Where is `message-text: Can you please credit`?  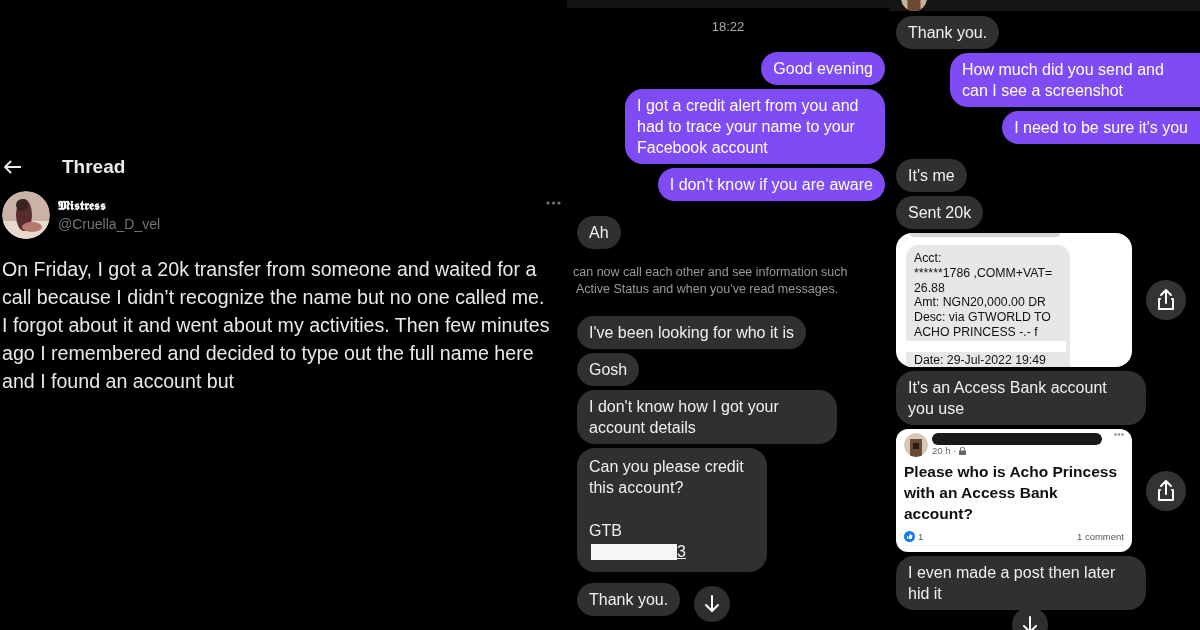 message-text: Can you please credit is located at coordinates (667, 467).